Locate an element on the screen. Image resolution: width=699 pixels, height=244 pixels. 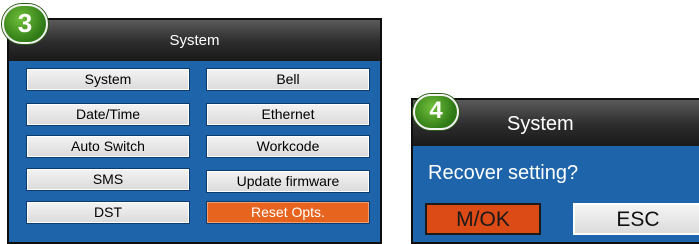
step-4-badge: 4 is located at coordinates (436, 112).